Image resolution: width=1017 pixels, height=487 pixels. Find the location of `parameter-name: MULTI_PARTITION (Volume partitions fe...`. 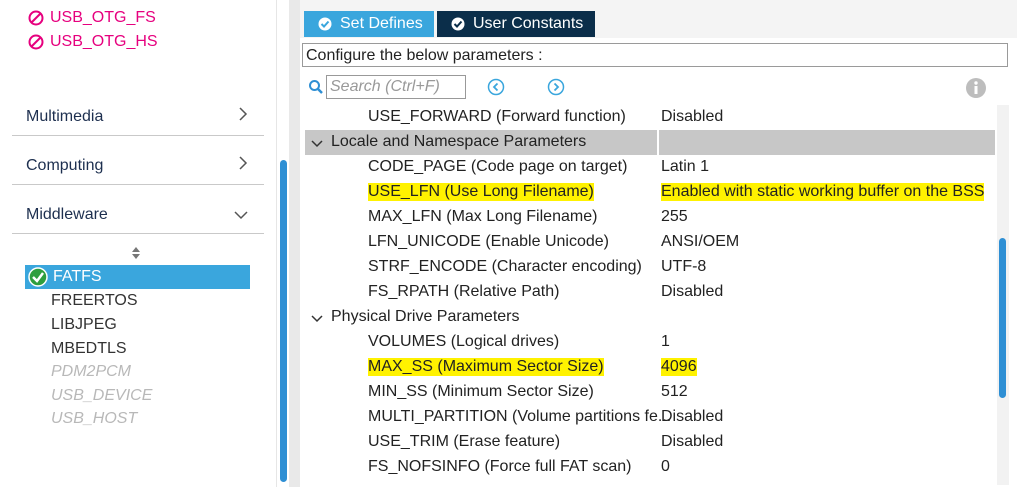

parameter-name: MULTI_PARTITION (Volume partitions fe... is located at coordinates (520, 416).